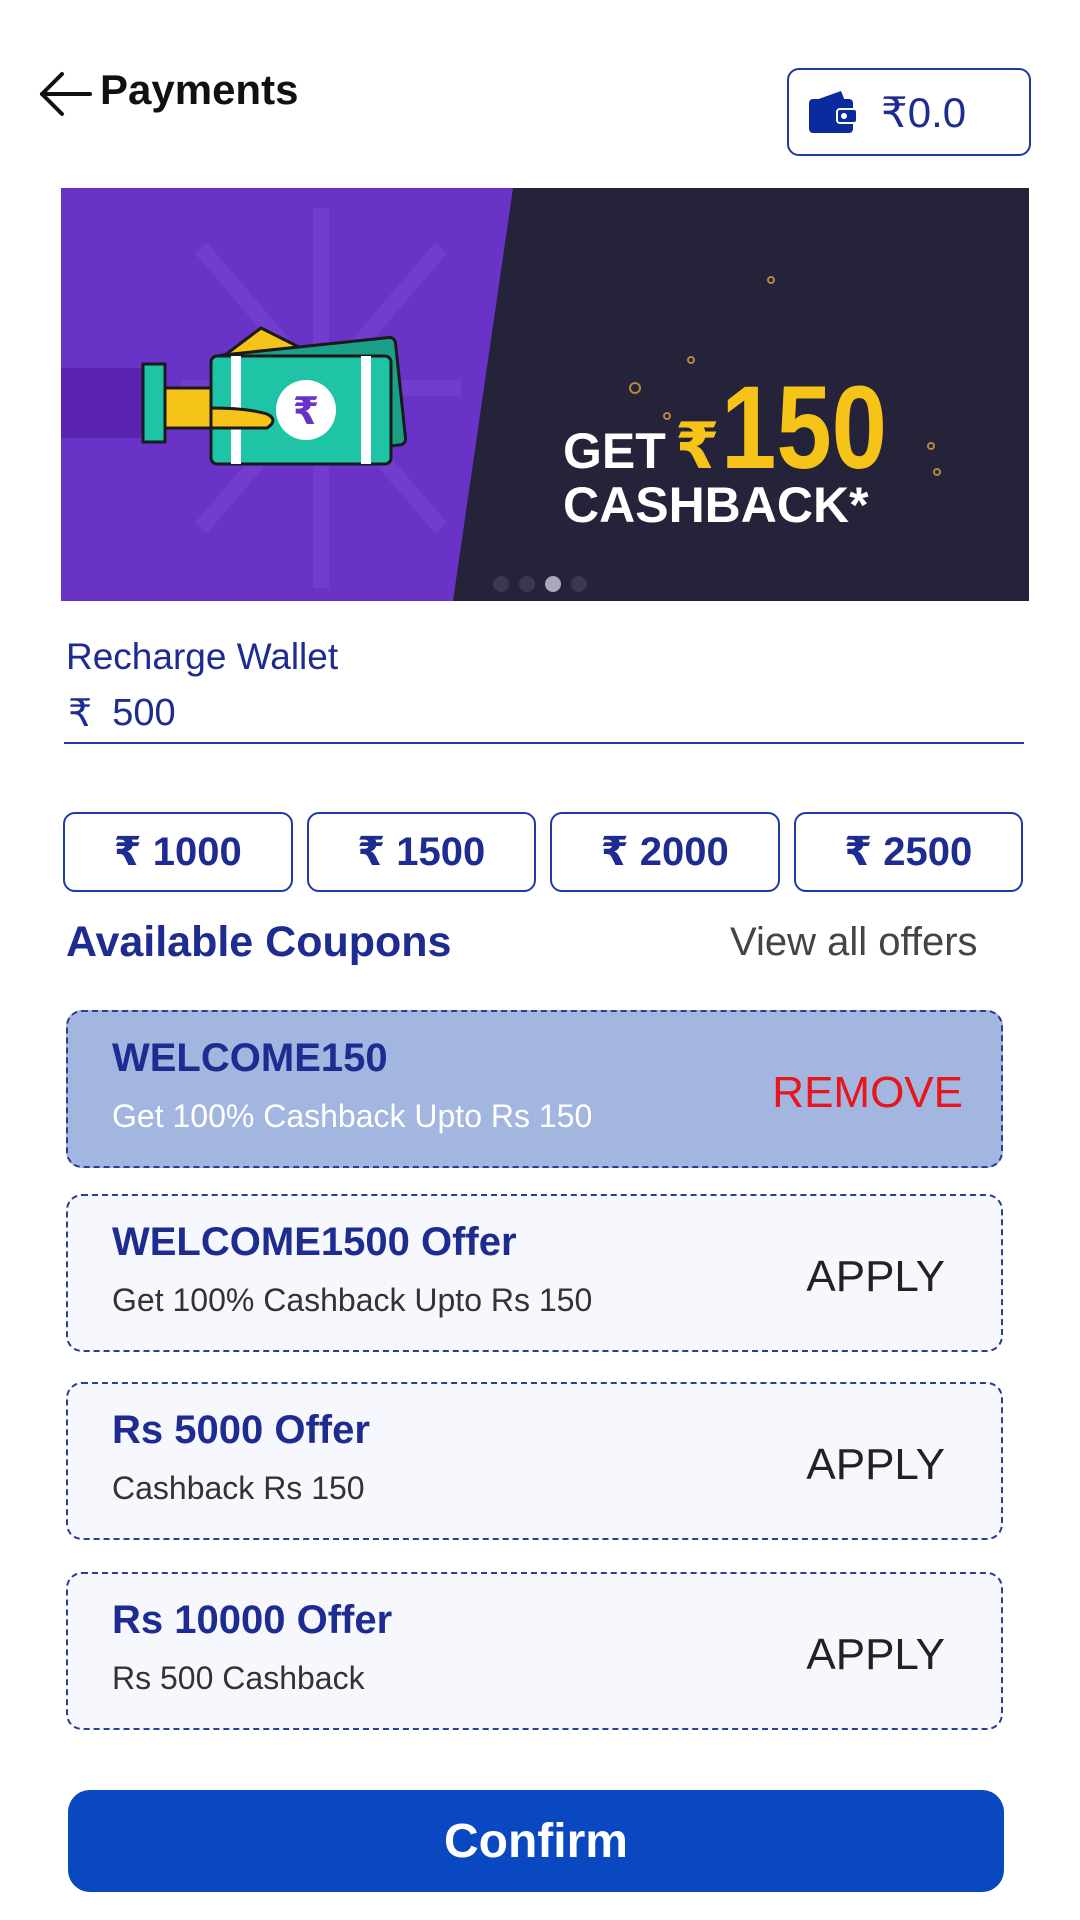  Describe the element at coordinates (250, 1058) in the screenshot. I see `coupon-code: WELCOME150` at that location.